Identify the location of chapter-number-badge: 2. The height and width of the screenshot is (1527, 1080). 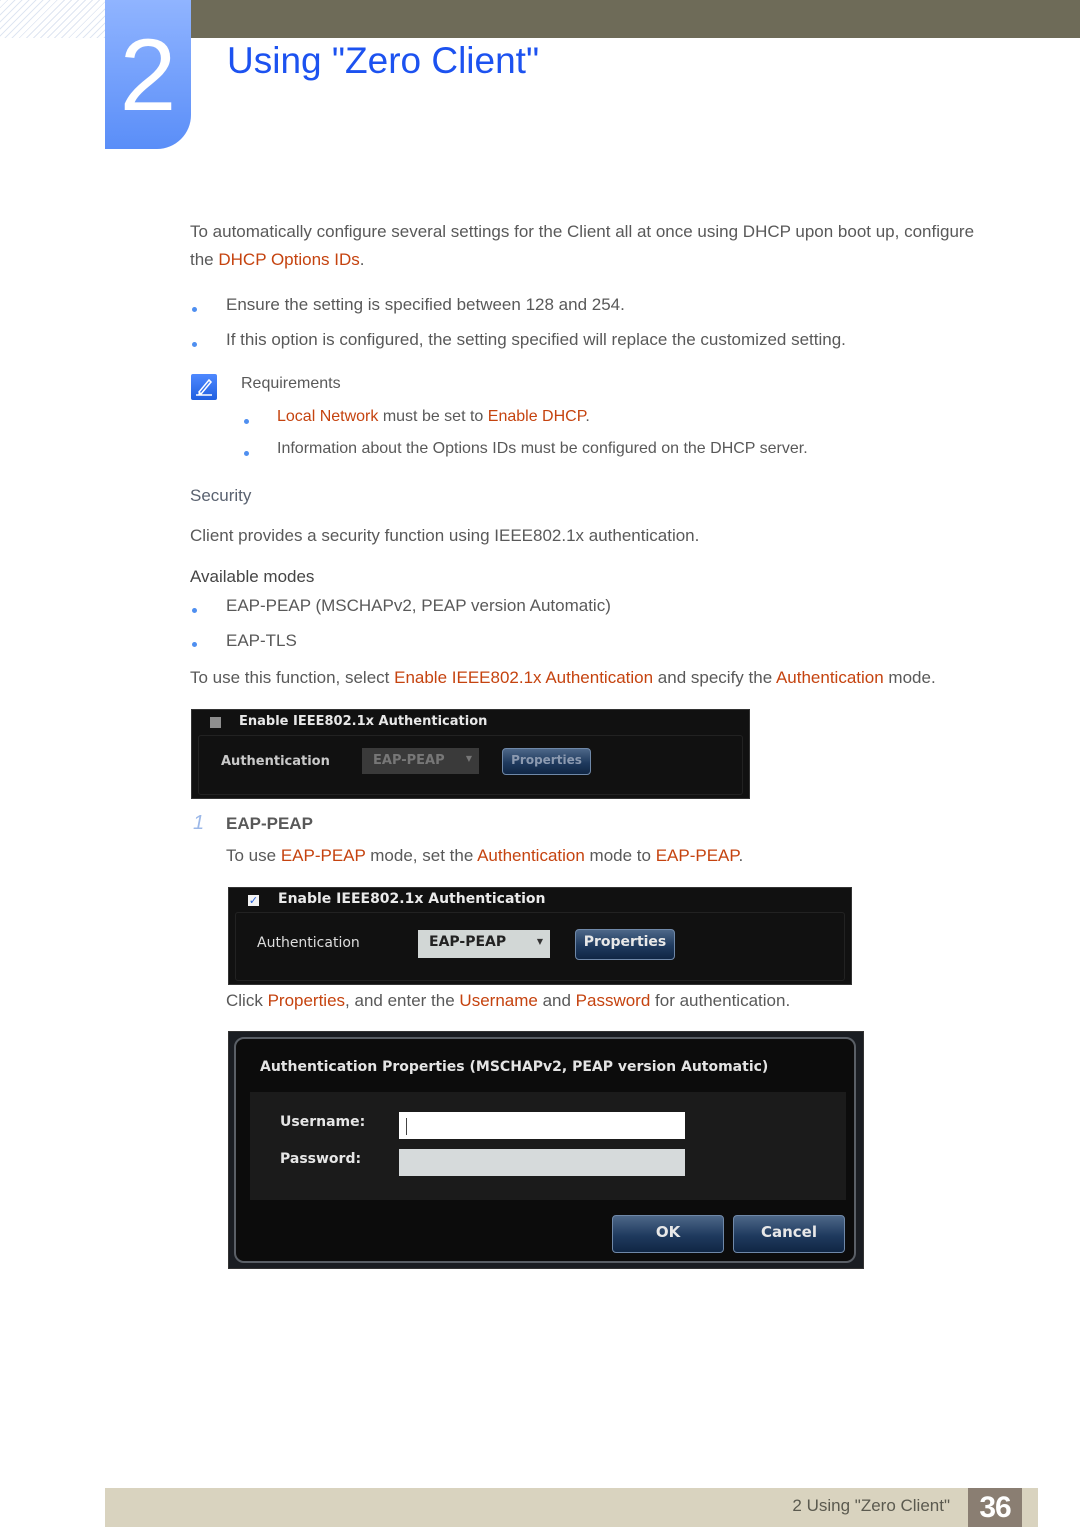
(148, 74).